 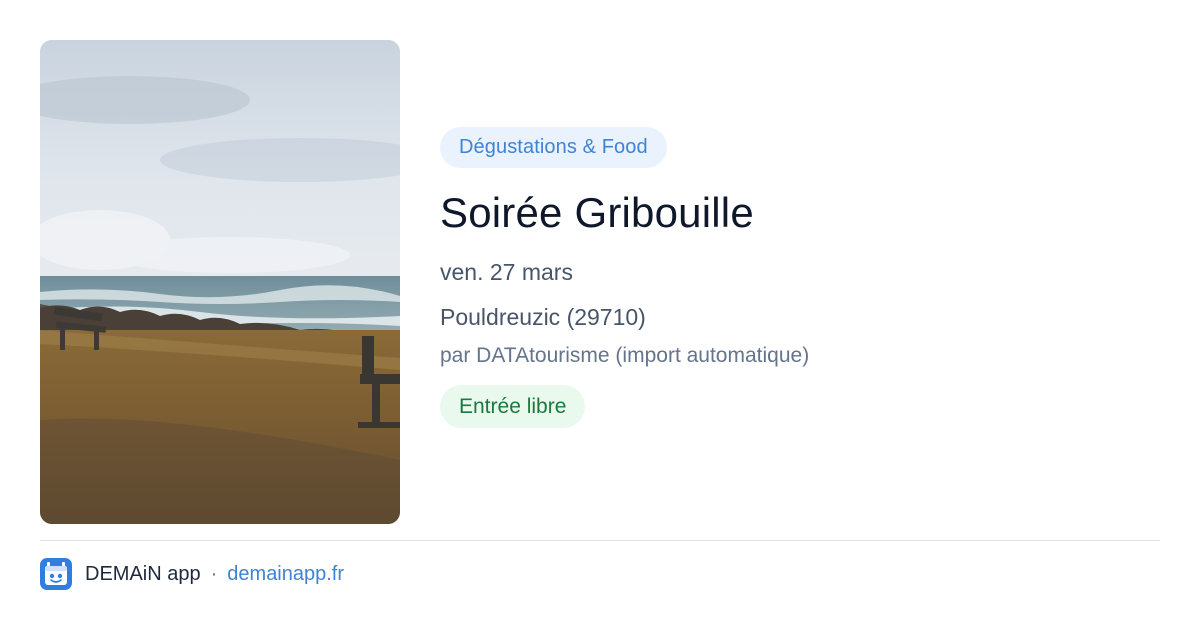 I want to click on footer: DEMAiN app · demainapp.fr, so click(x=192, y=574).